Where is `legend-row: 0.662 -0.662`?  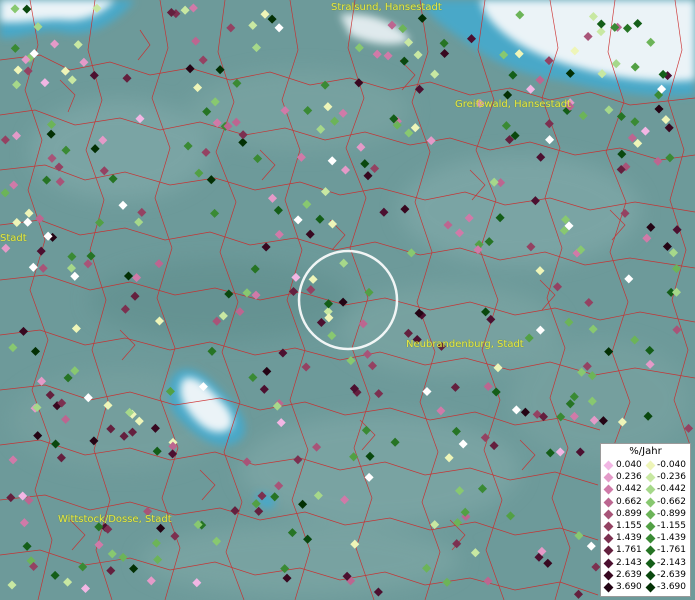
legend-row: 0.662 -0.662 is located at coordinates (645, 502).